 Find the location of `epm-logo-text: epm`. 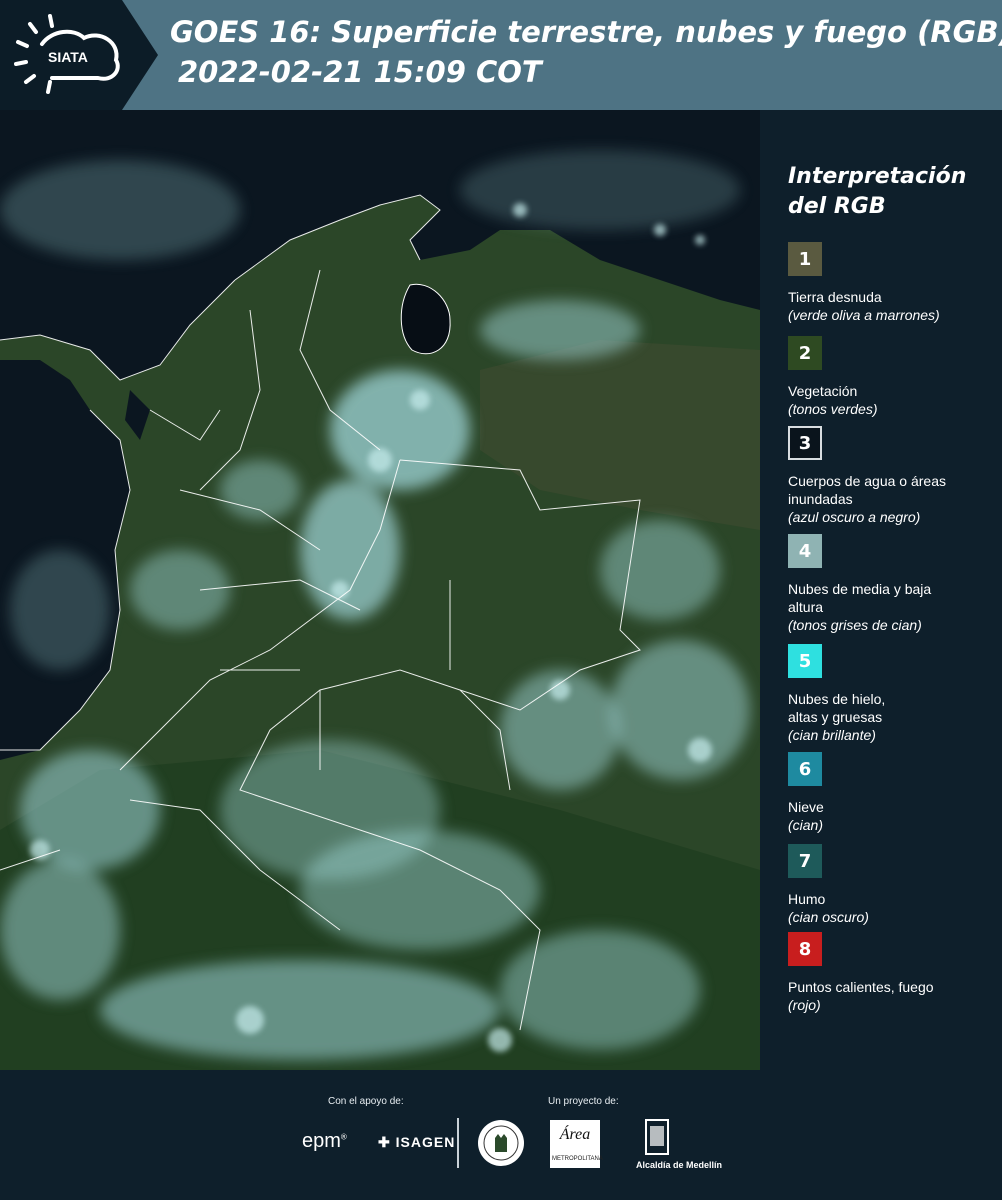

epm-logo-text: epm is located at coordinates (321, 1141).